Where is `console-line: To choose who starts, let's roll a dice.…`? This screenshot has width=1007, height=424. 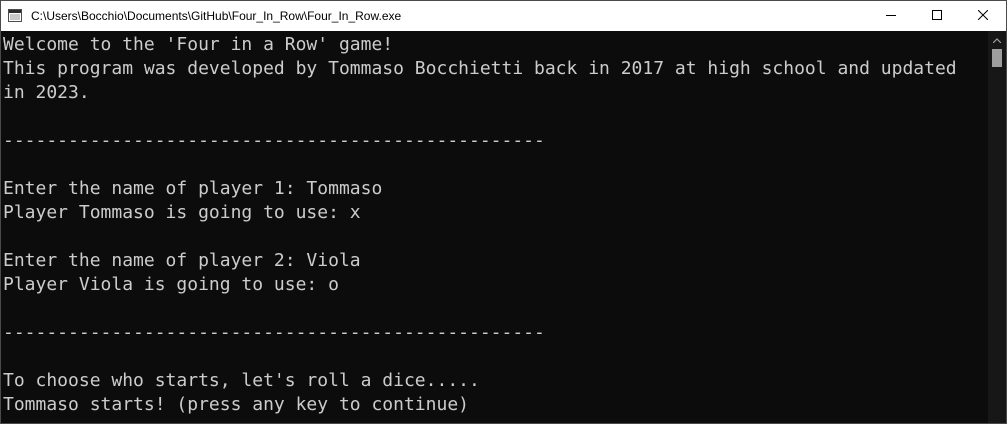 console-line: To choose who starts, let's roll a dice.… is located at coordinates (241, 380).